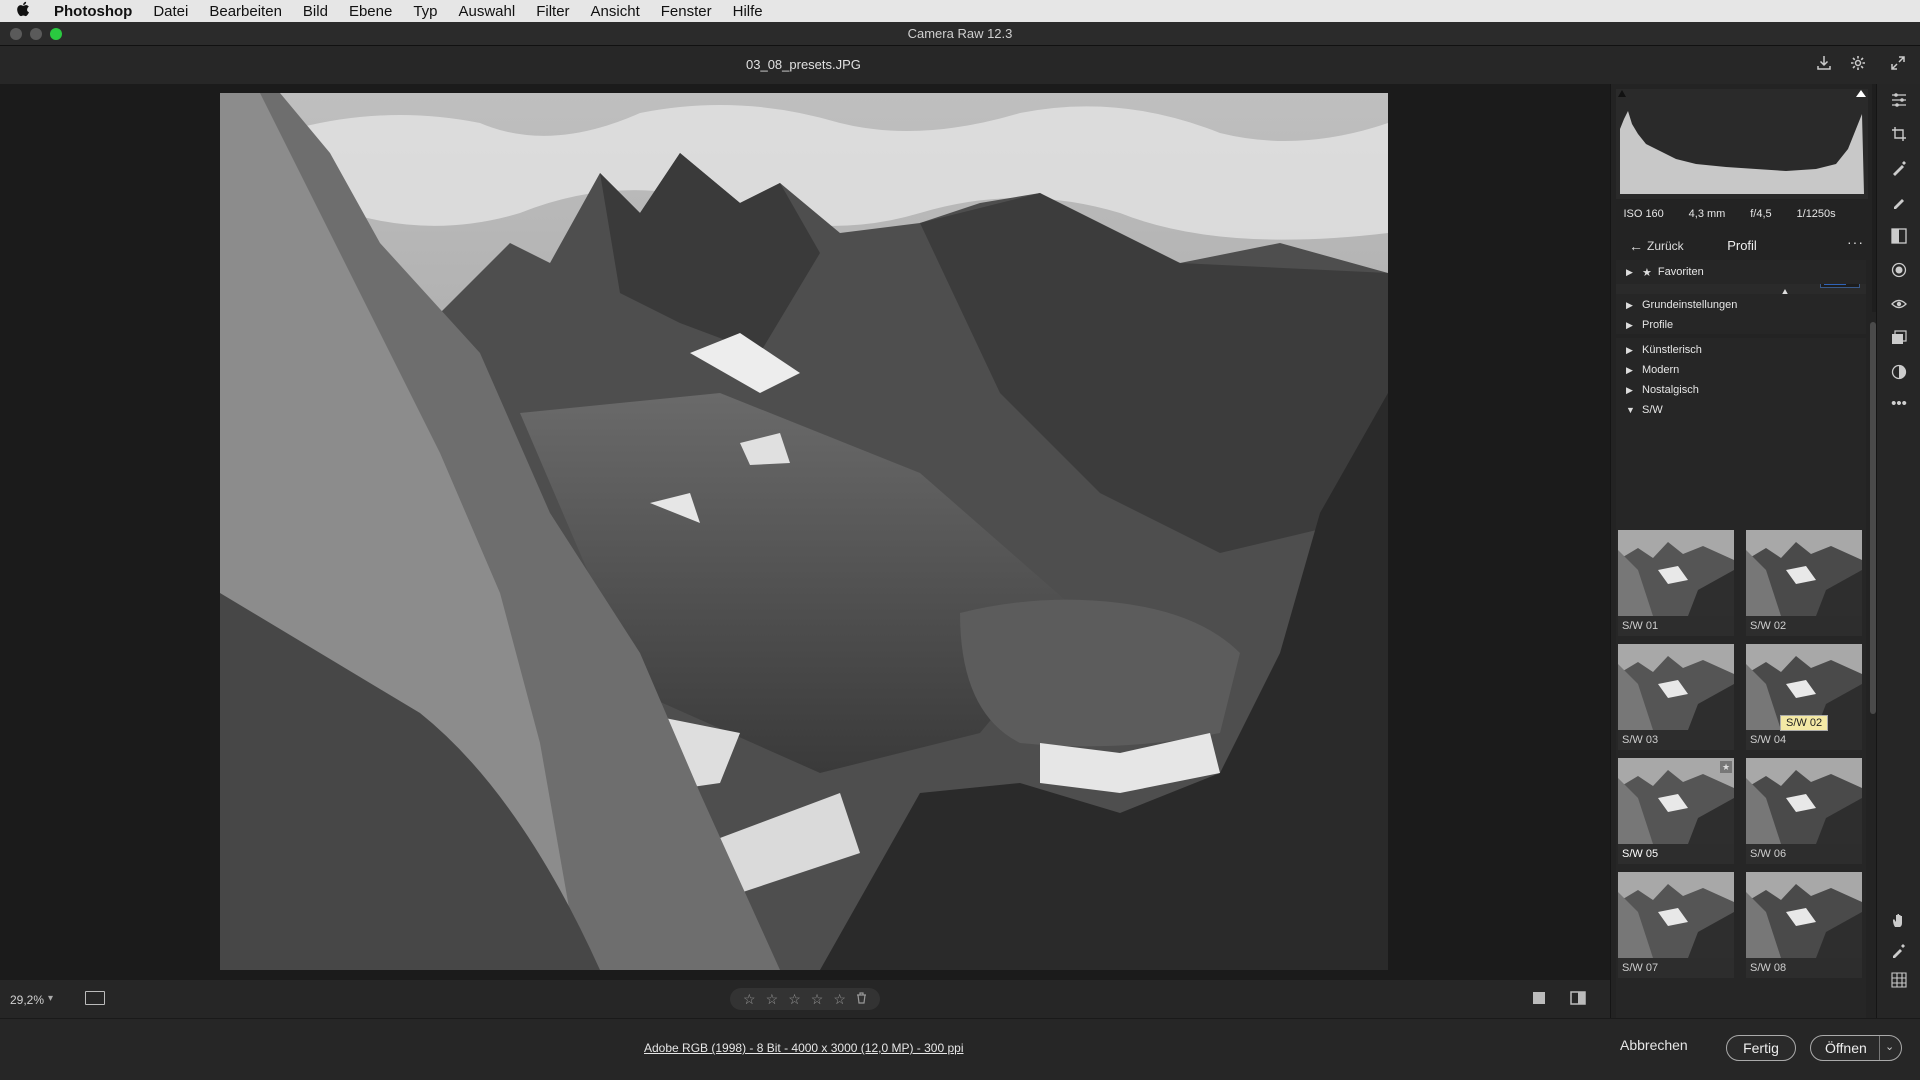 This screenshot has width=1920, height=1080. Describe the element at coordinates (1741, 314) in the screenshot. I see `basic-groups: ▶ Grundeinstellungen ▶ Profile` at that location.